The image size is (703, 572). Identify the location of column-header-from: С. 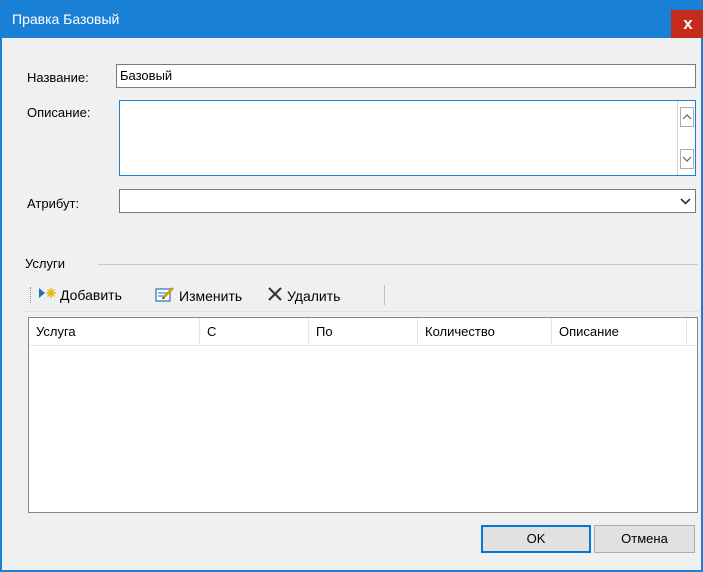
(254, 332).